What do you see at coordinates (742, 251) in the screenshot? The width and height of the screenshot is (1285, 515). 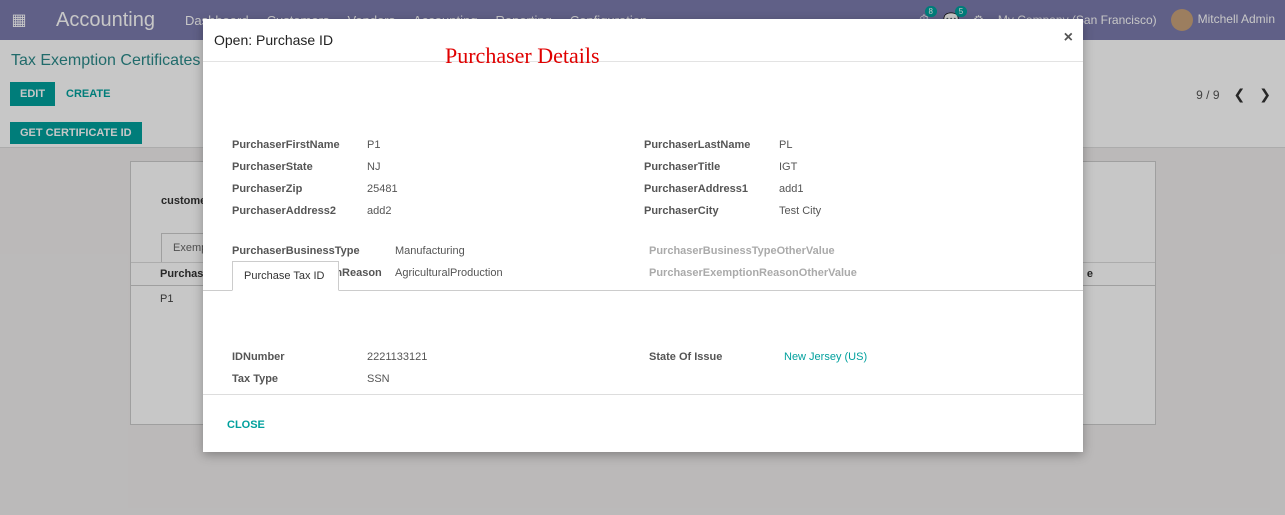 I see `field-label: PurchaserBusinessTypeOtherValue` at bounding box center [742, 251].